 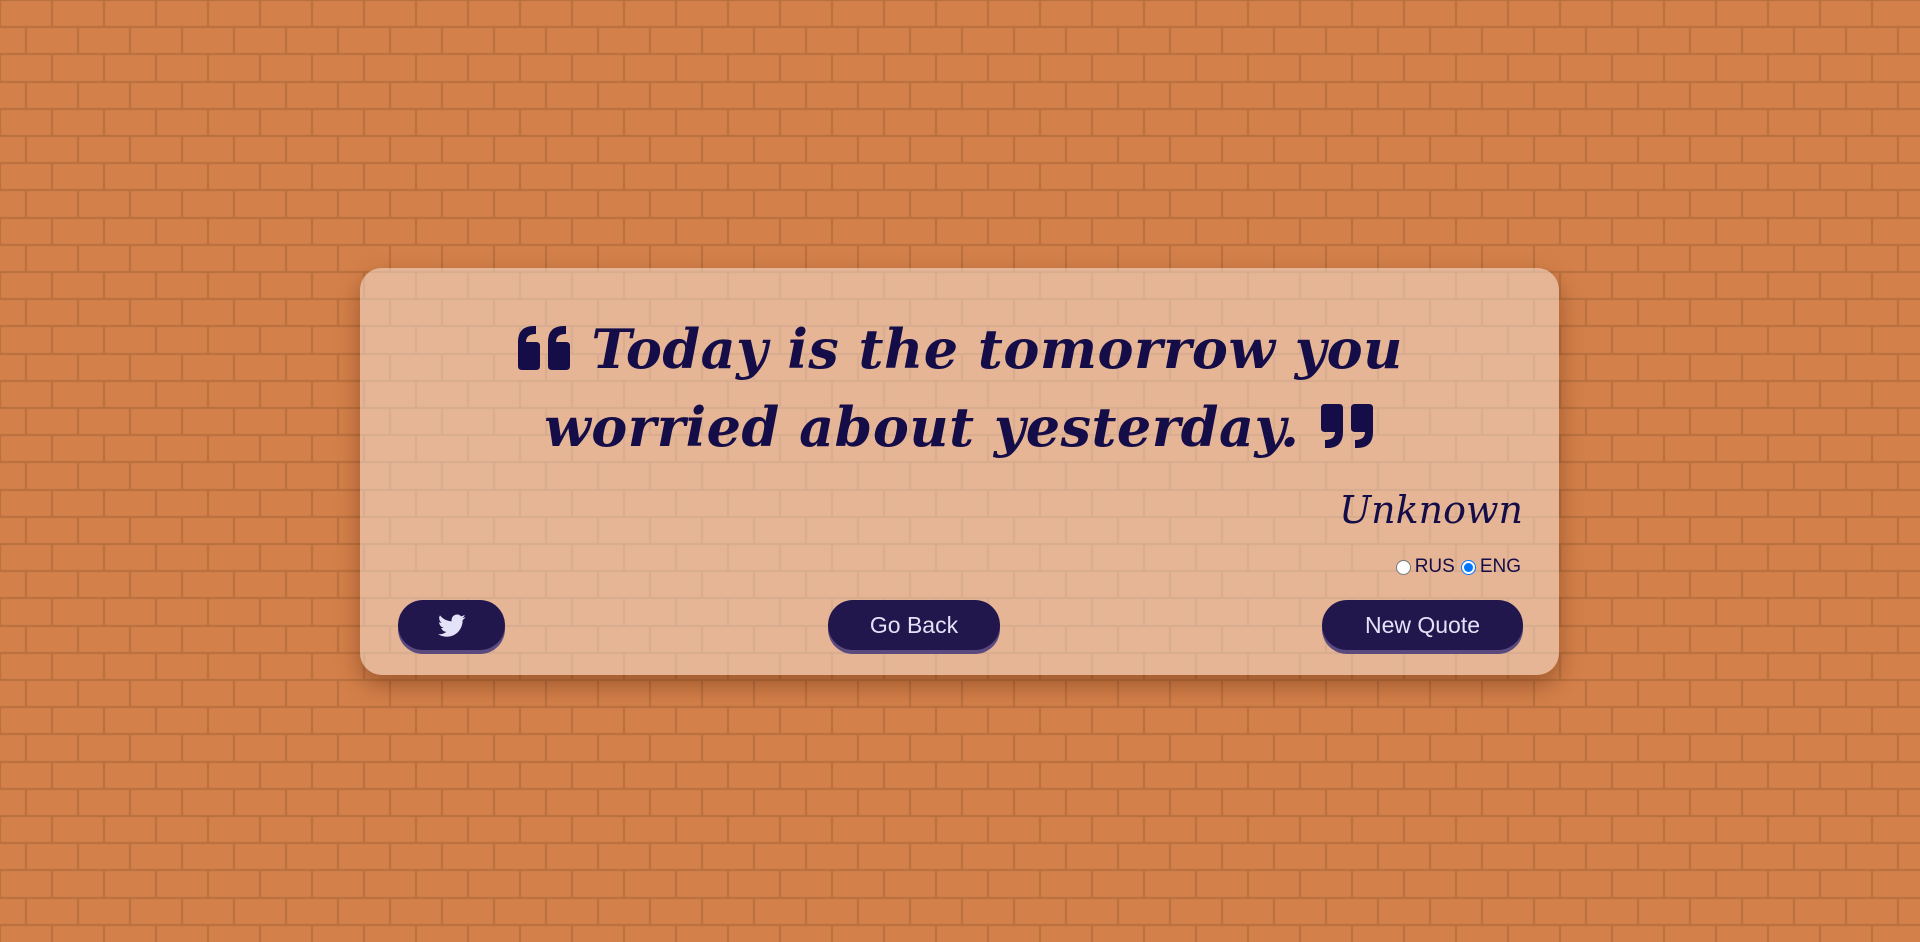 I want to click on radio-eng, so click(x=1468, y=567).